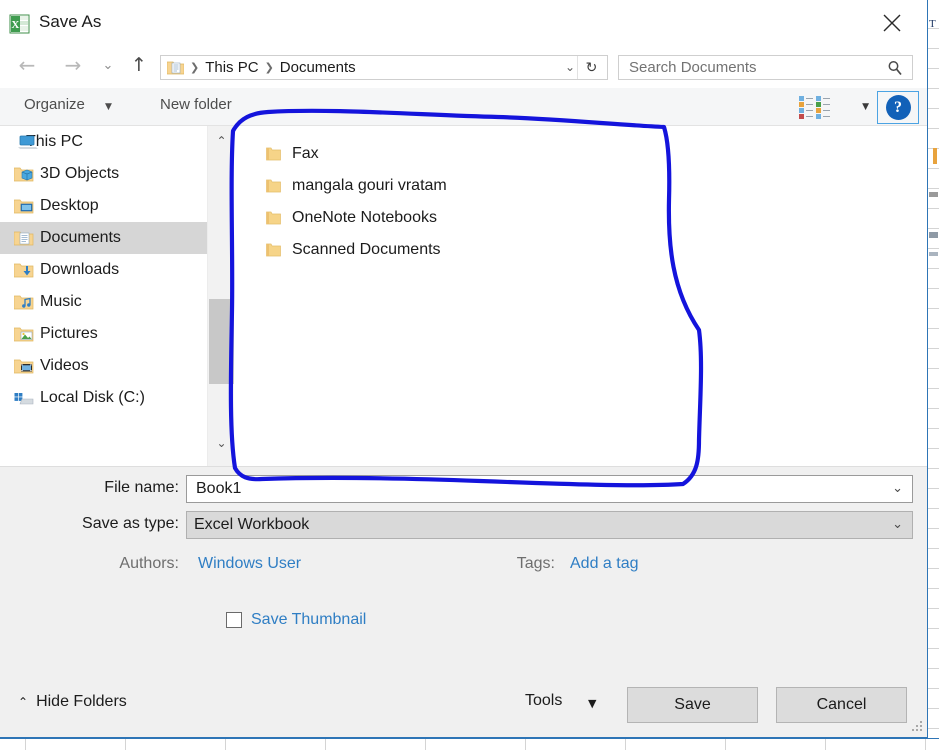 The width and height of the screenshot is (939, 750). What do you see at coordinates (149, 563) in the screenshot?
I see `authors-label: Authors:` at bounding box center [149, 563].